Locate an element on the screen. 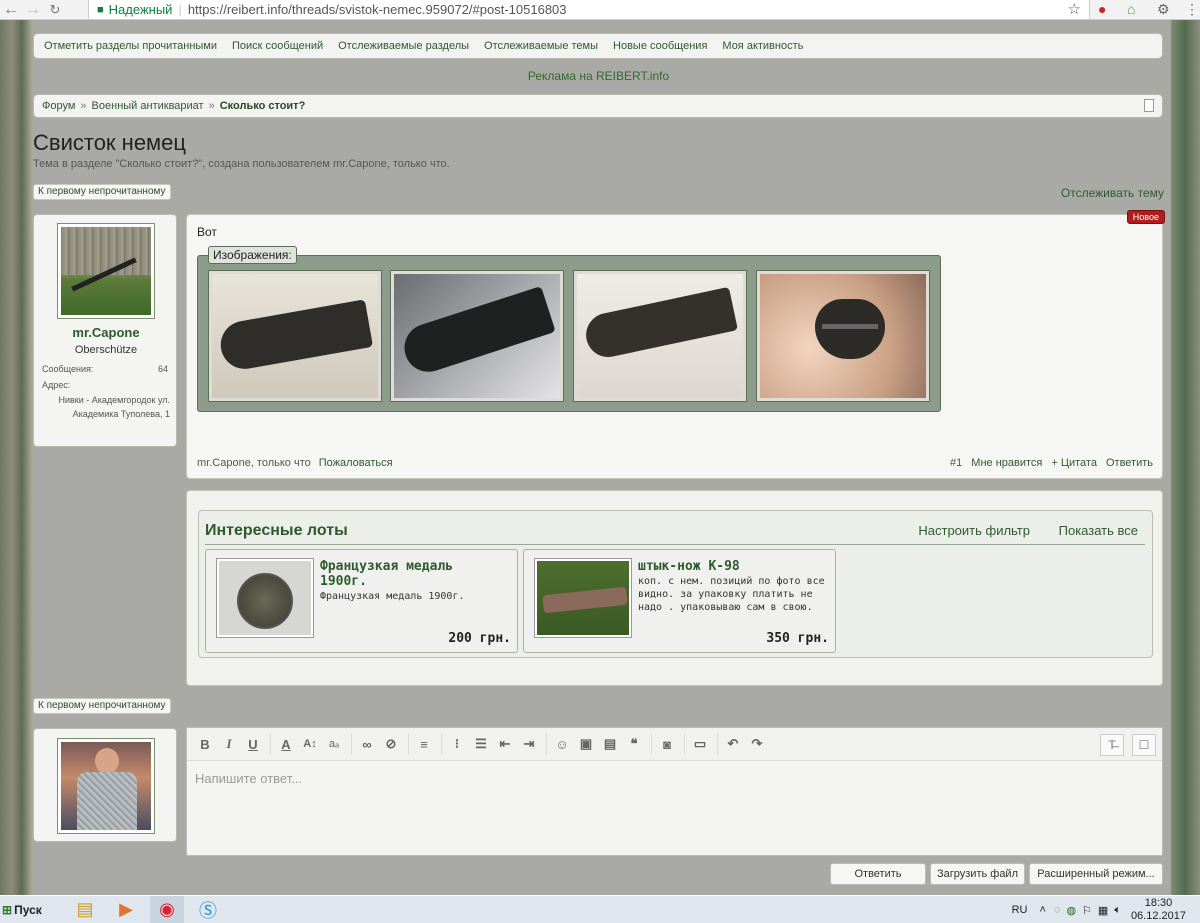  tray-app-icon: ◌ is located at coordinates (1057, 910).